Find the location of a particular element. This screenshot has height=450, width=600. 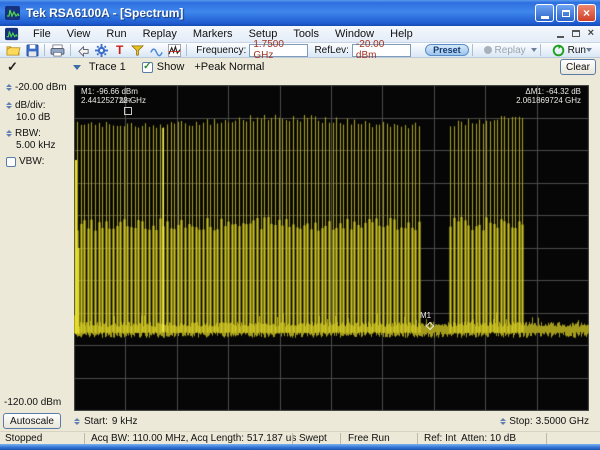

bottom-level-value: -120.00 dBm is located at coordinates (33, 402).